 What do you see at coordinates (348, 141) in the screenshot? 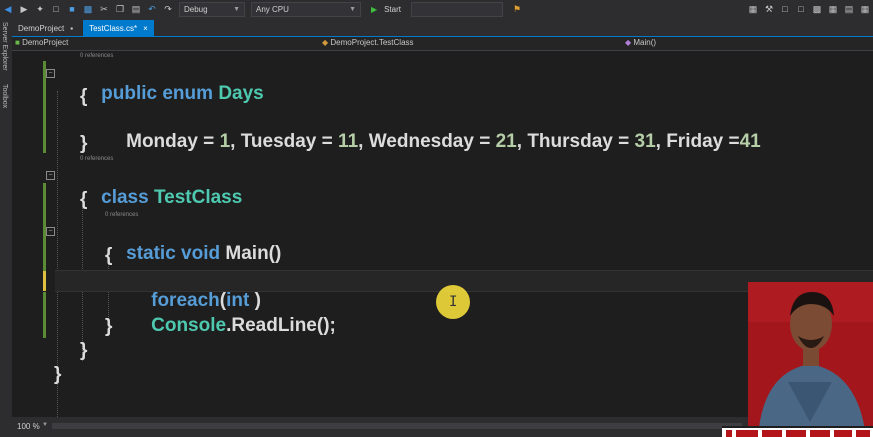
I see `enum-value: 11` at bounding box center [348, 141].